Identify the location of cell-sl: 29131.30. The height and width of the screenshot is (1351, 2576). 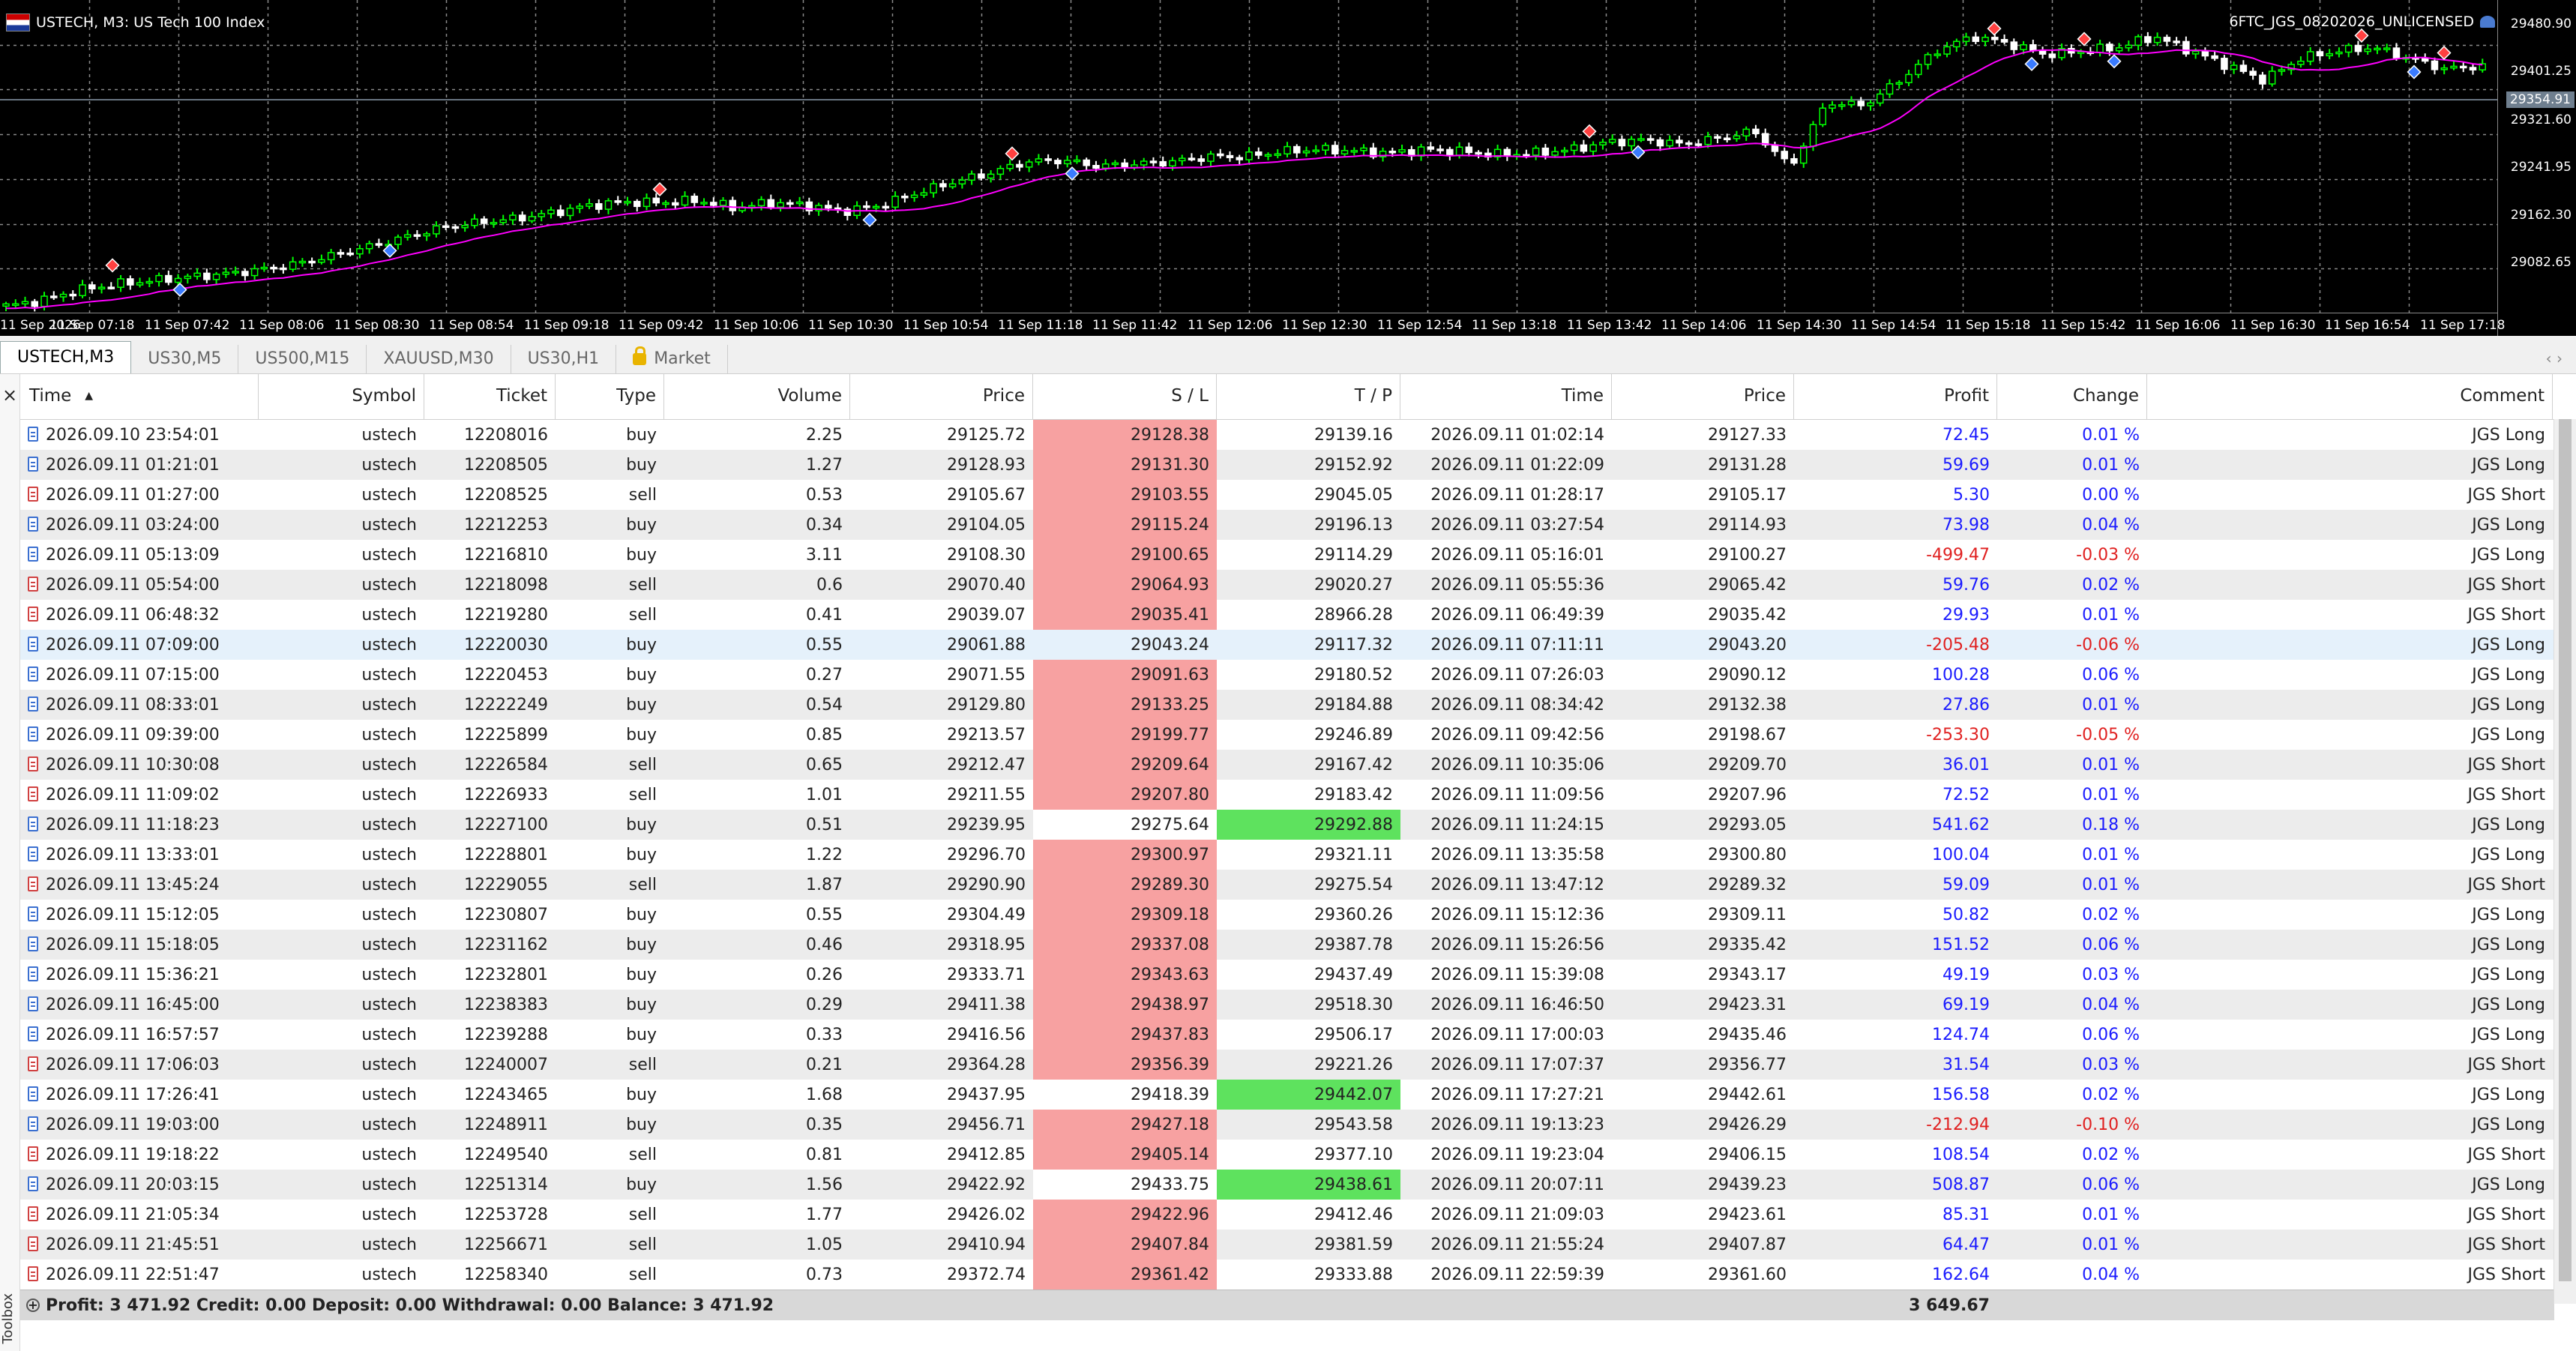
(1125, 465).